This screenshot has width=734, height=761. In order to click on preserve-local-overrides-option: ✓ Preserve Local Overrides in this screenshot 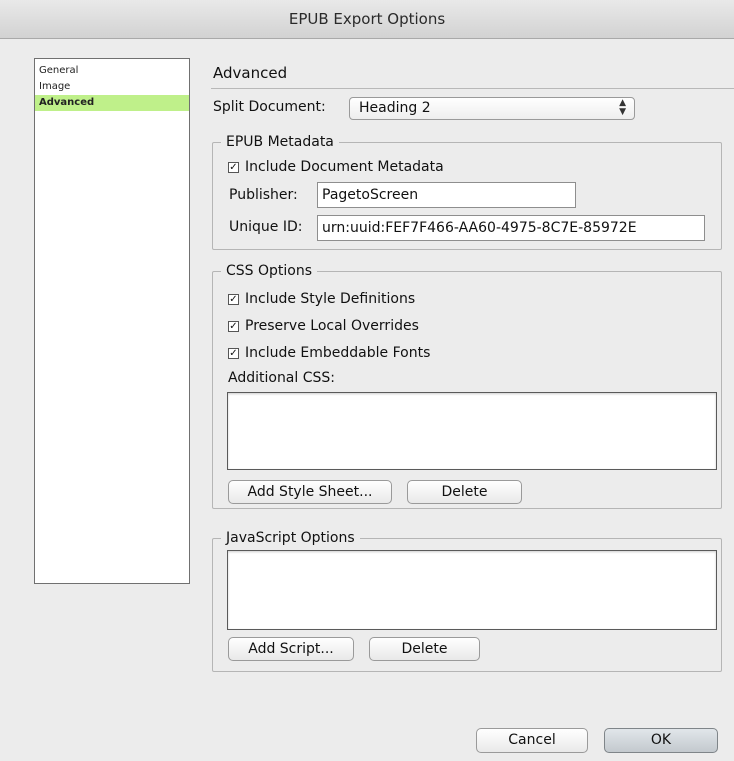, I will do `click(323, 326)`.